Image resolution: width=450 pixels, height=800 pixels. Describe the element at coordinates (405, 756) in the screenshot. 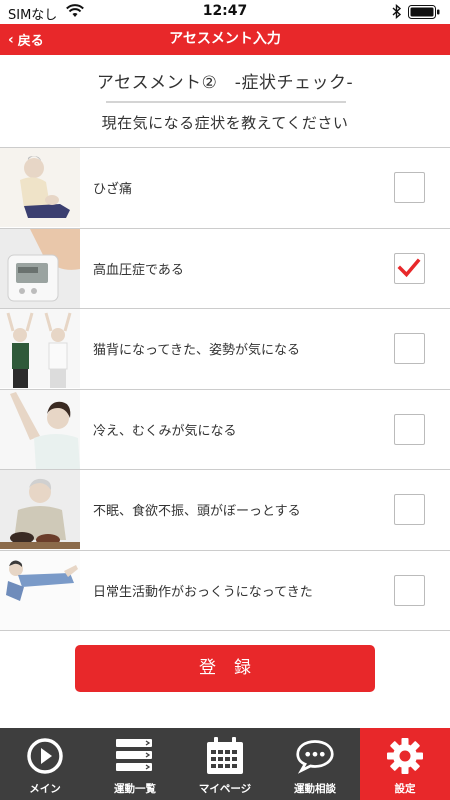

I see `gear-icon` at that location.